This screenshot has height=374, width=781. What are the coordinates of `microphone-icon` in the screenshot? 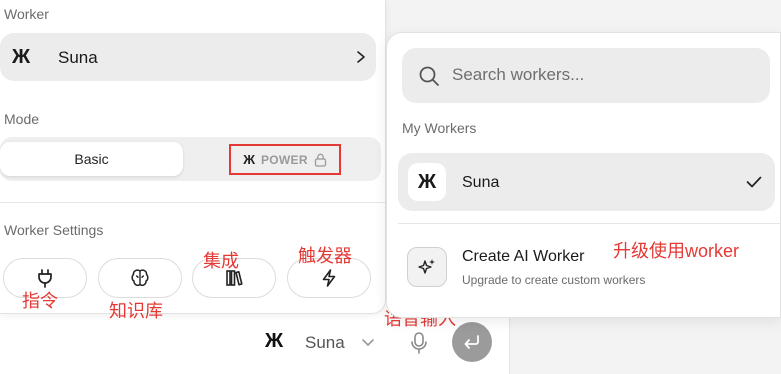 It's located at (419, 343).